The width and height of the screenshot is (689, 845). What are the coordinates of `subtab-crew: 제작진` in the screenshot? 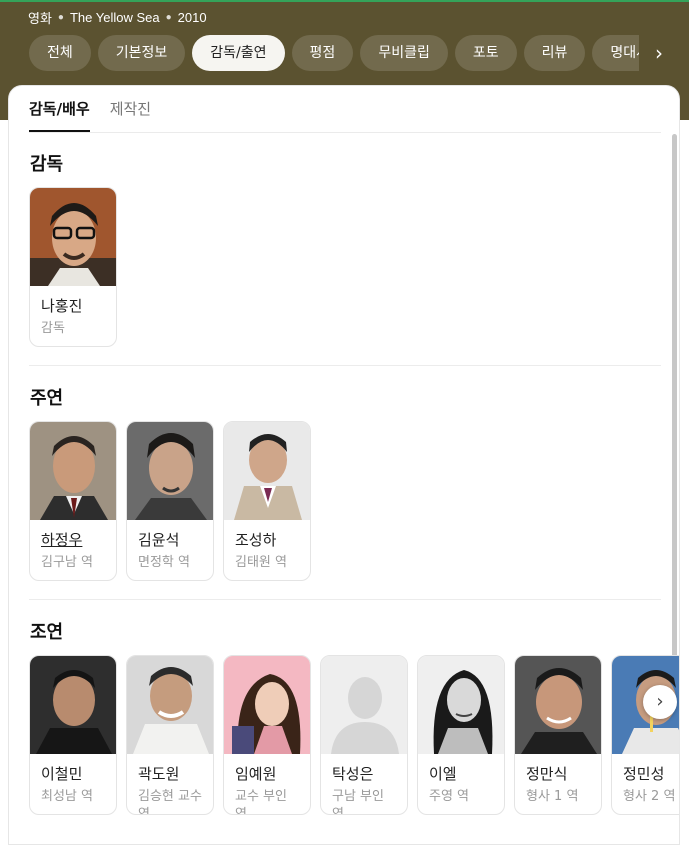 It's located at (130, 109).